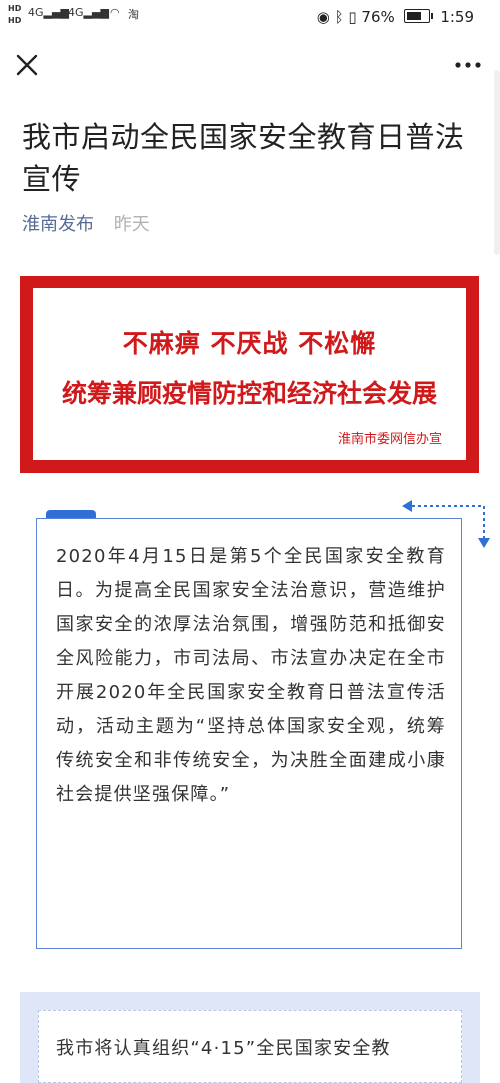 The height and width of the screenshot is (1083, 500). Describe the element at coordinates (389, 439) in the screenshot. I see `banner-credit: 淮南市委网信办宣` at that location.